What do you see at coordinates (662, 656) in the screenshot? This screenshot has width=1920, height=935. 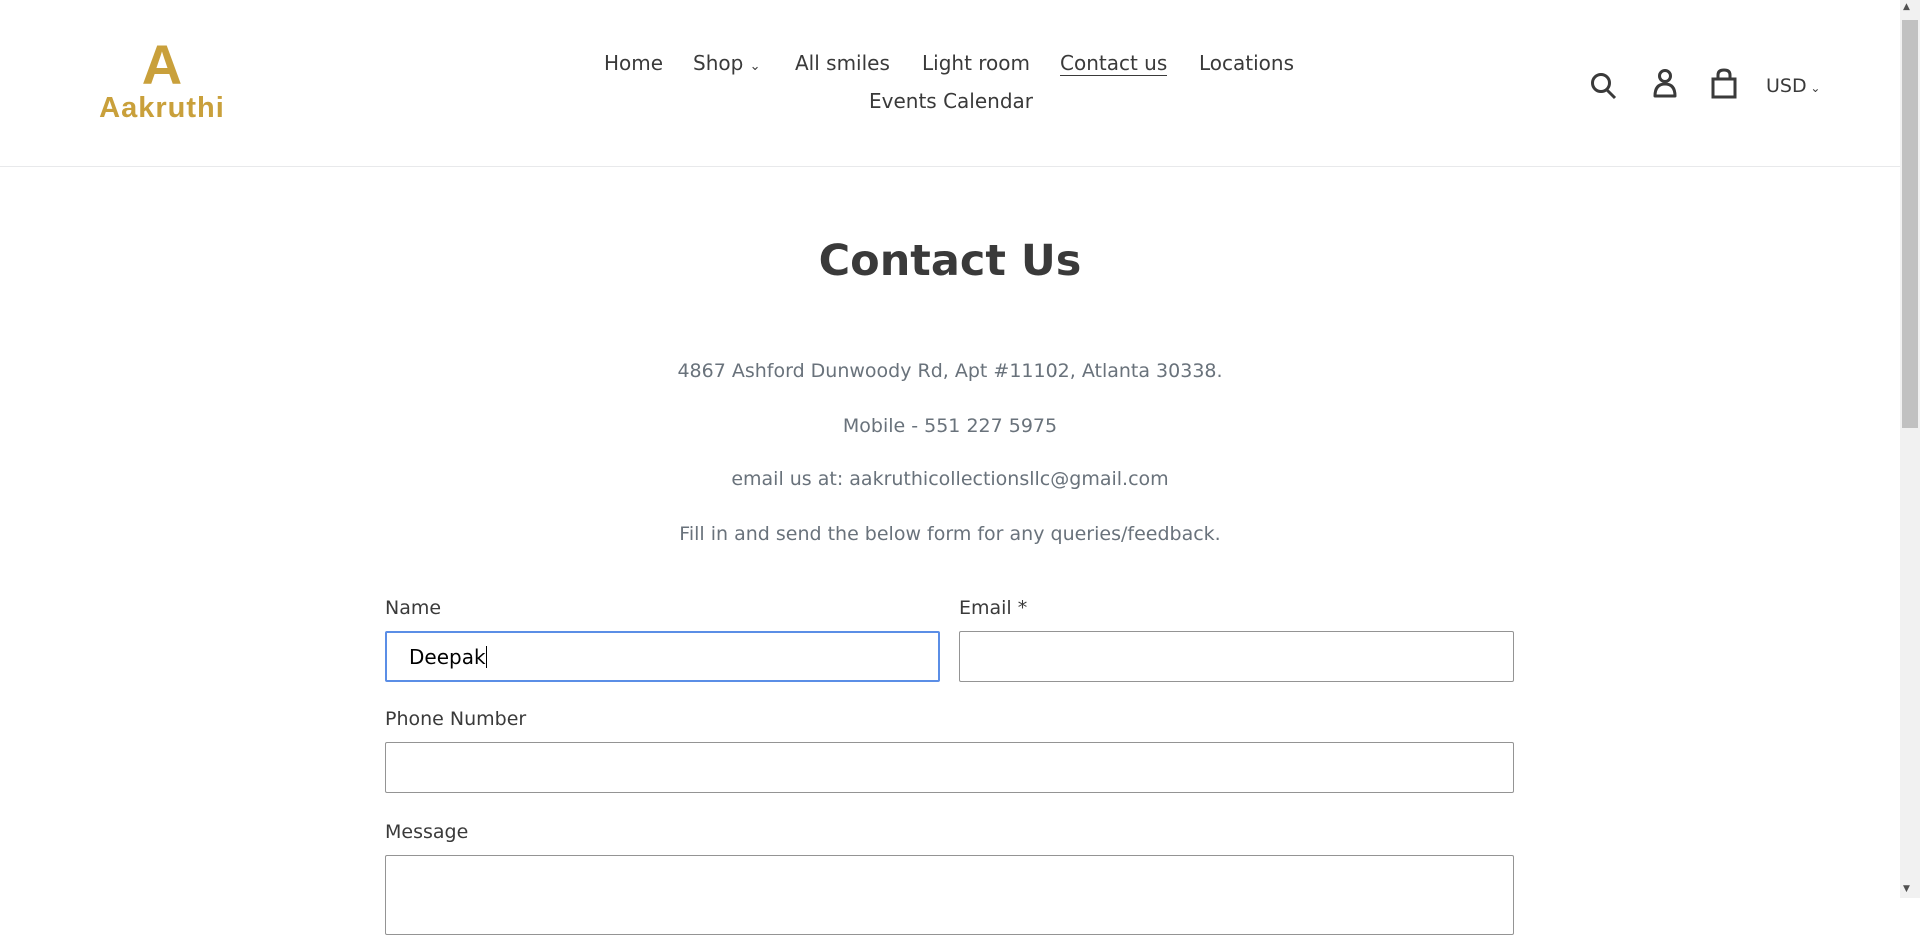 I see `name-input: Deepak` at bounding box center [662, 656].